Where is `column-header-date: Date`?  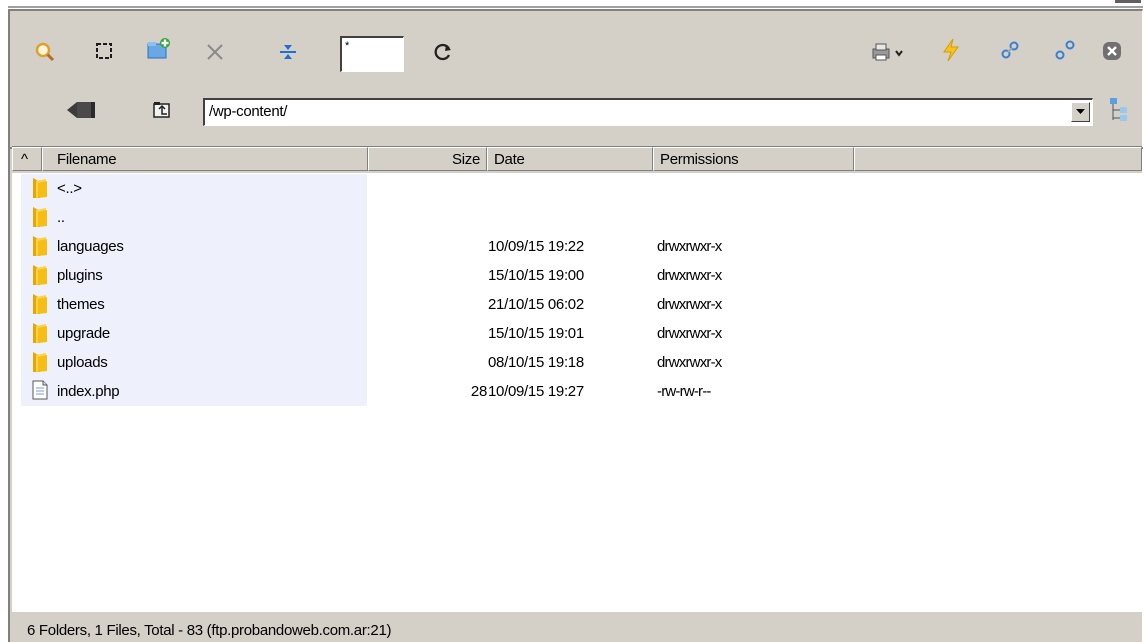
column-header-date: Date is located at coordinates (570, 159).